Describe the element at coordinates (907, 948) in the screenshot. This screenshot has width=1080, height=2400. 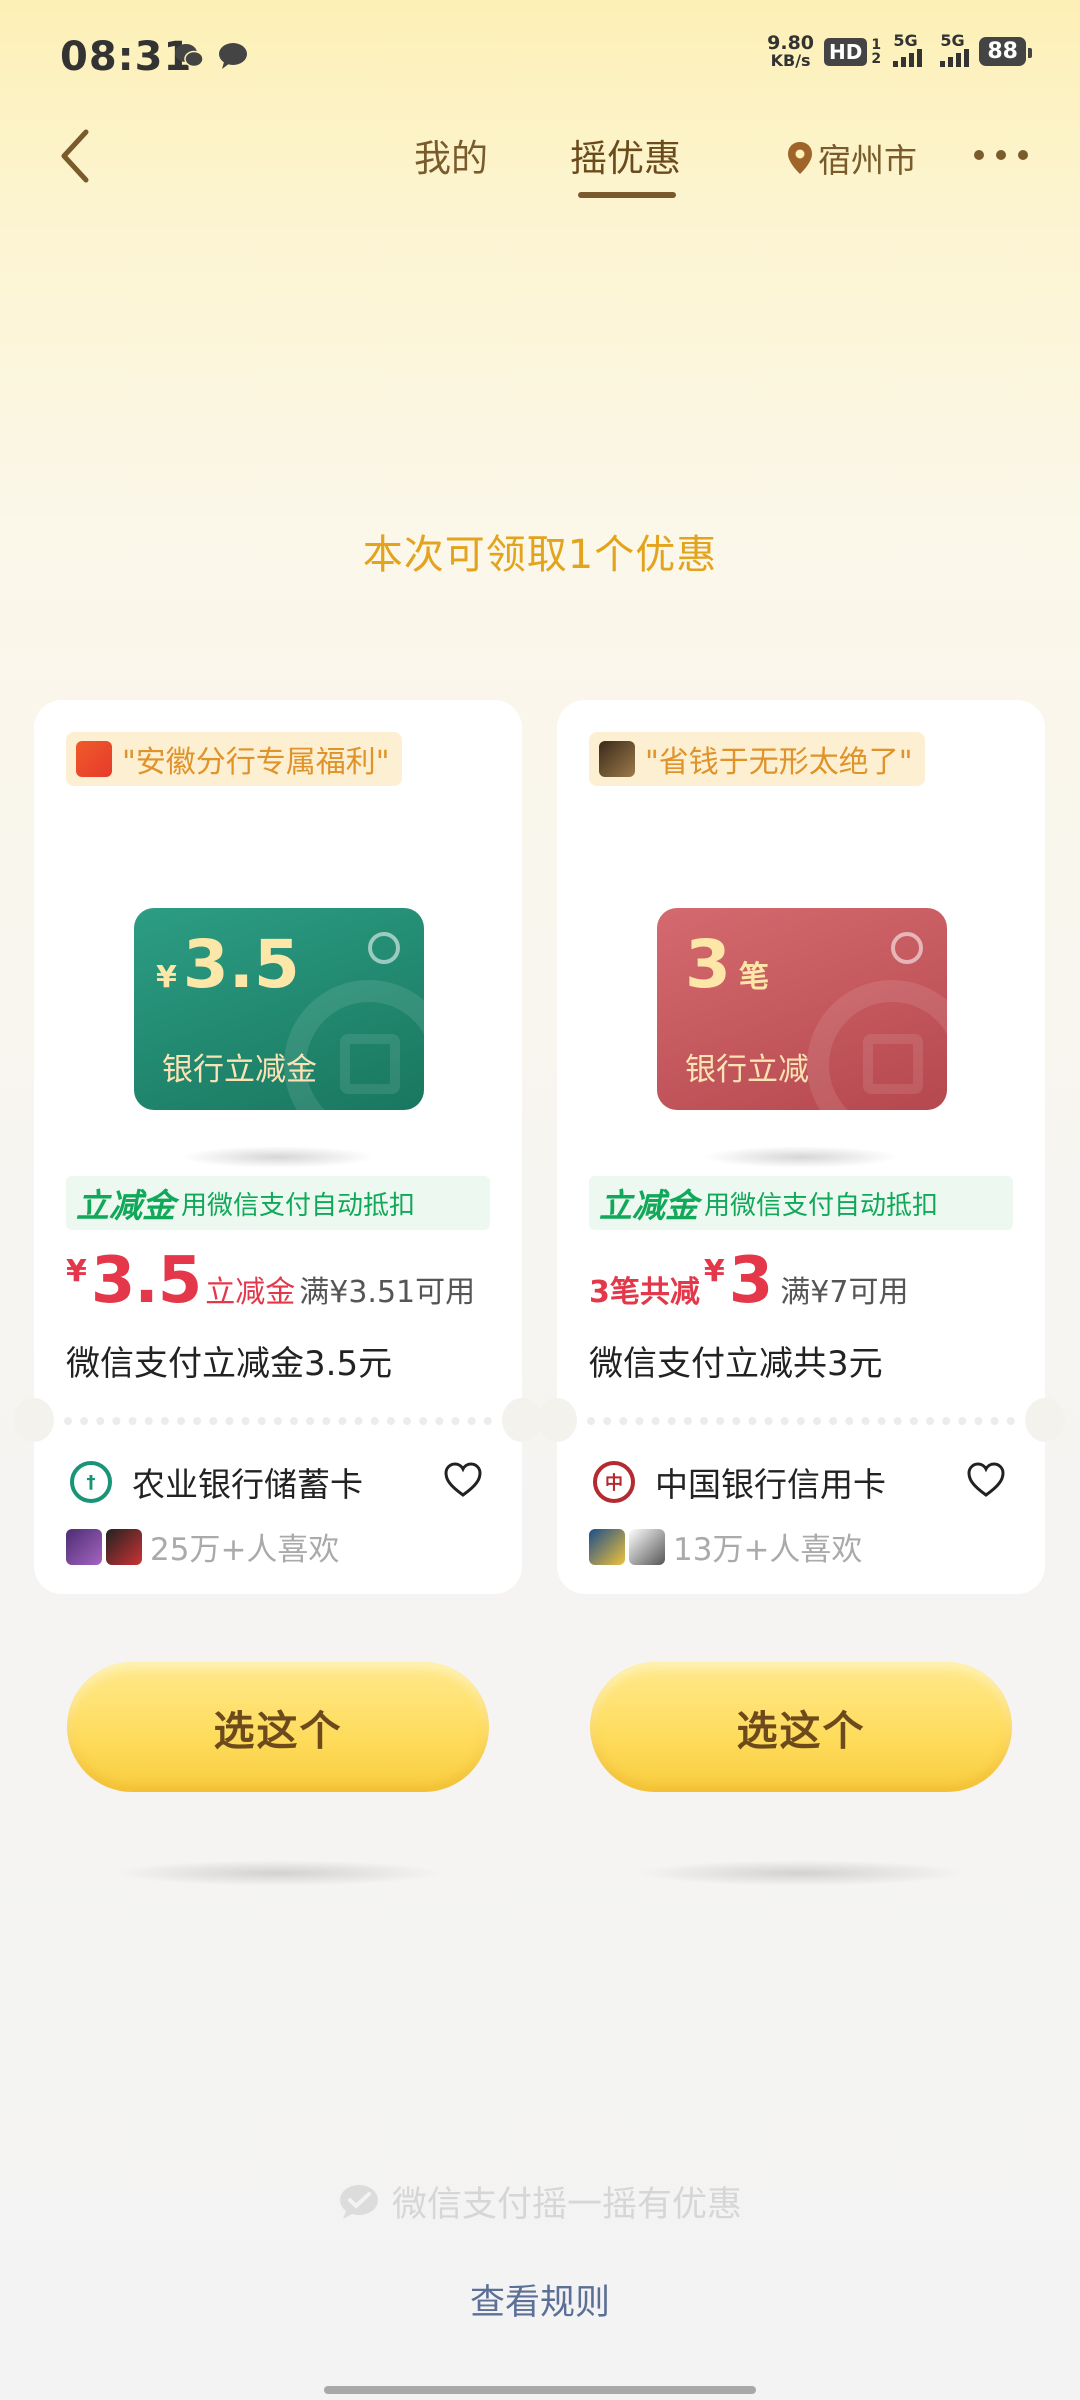
I see `boc-logo-icon` at that location.